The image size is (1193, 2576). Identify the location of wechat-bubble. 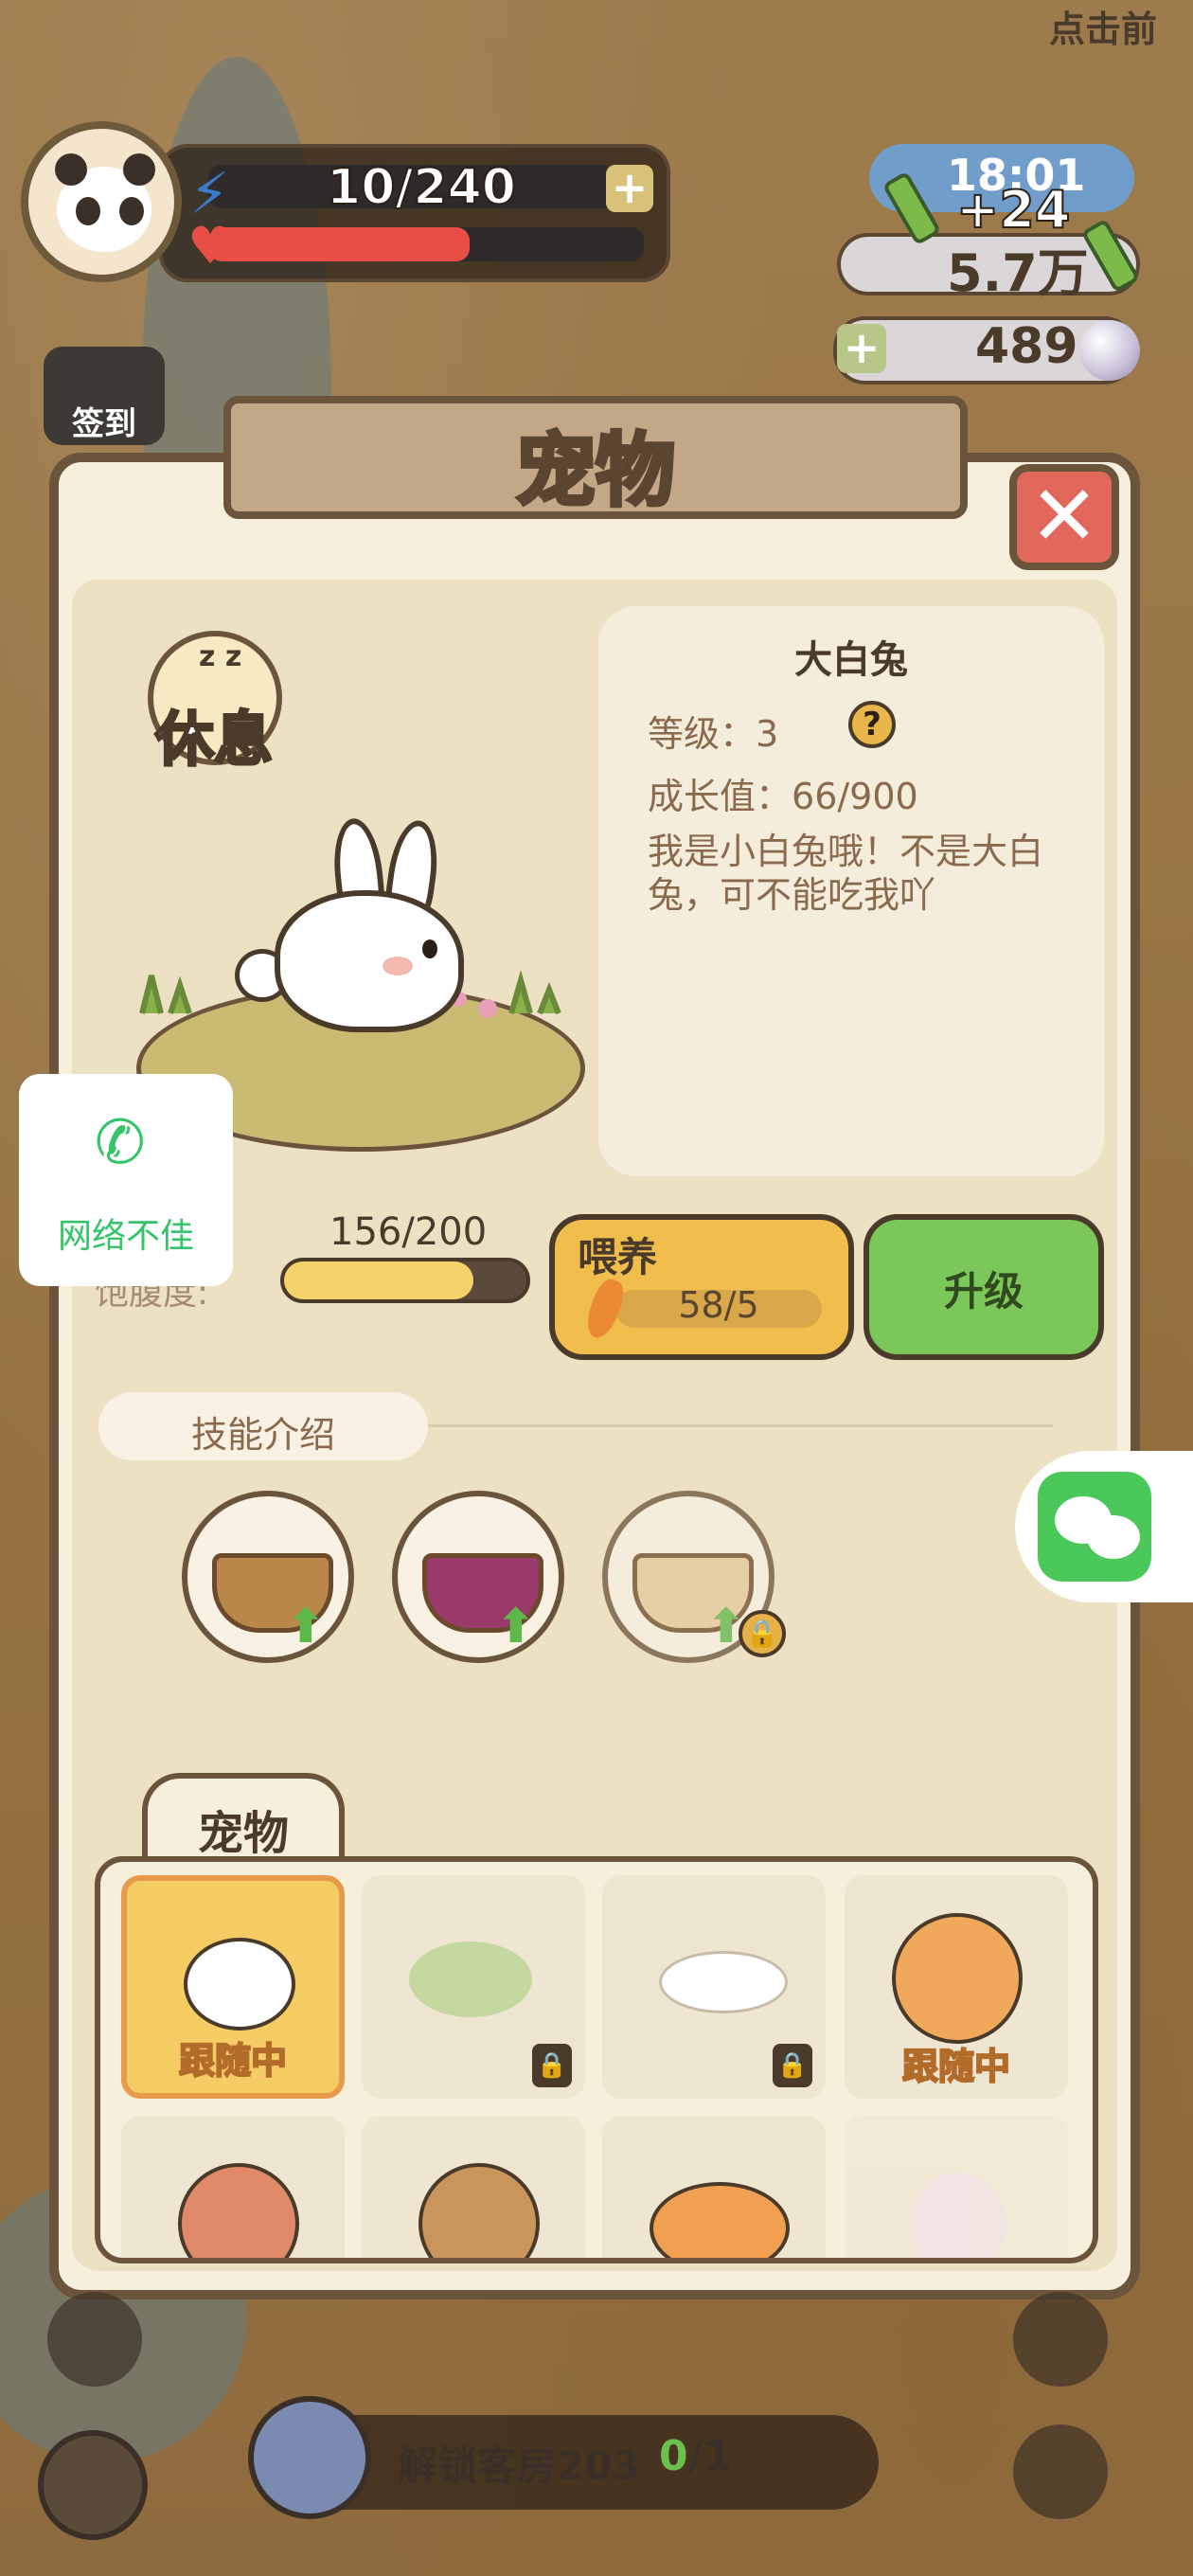
(1113, 1537).